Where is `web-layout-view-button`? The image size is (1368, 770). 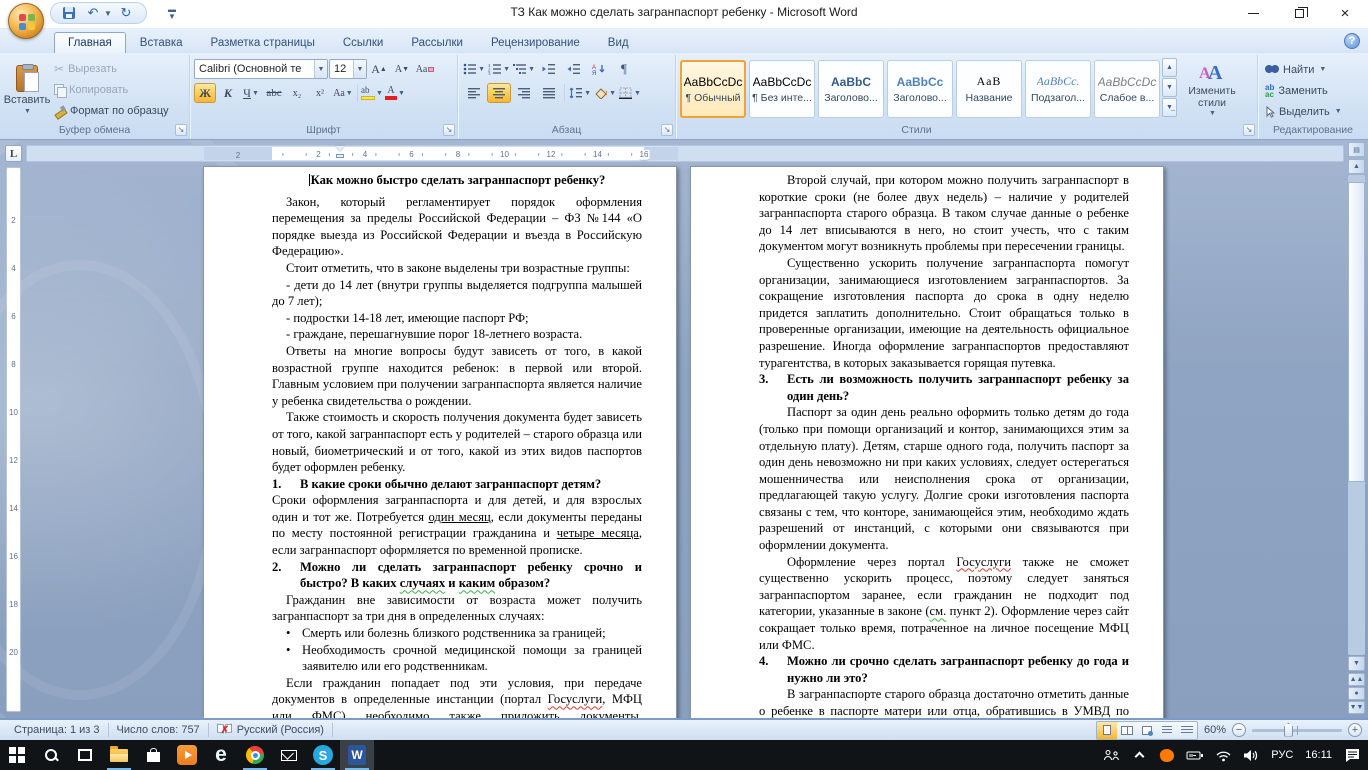
web-layout-view-button is located at coordinates (1146, 730).